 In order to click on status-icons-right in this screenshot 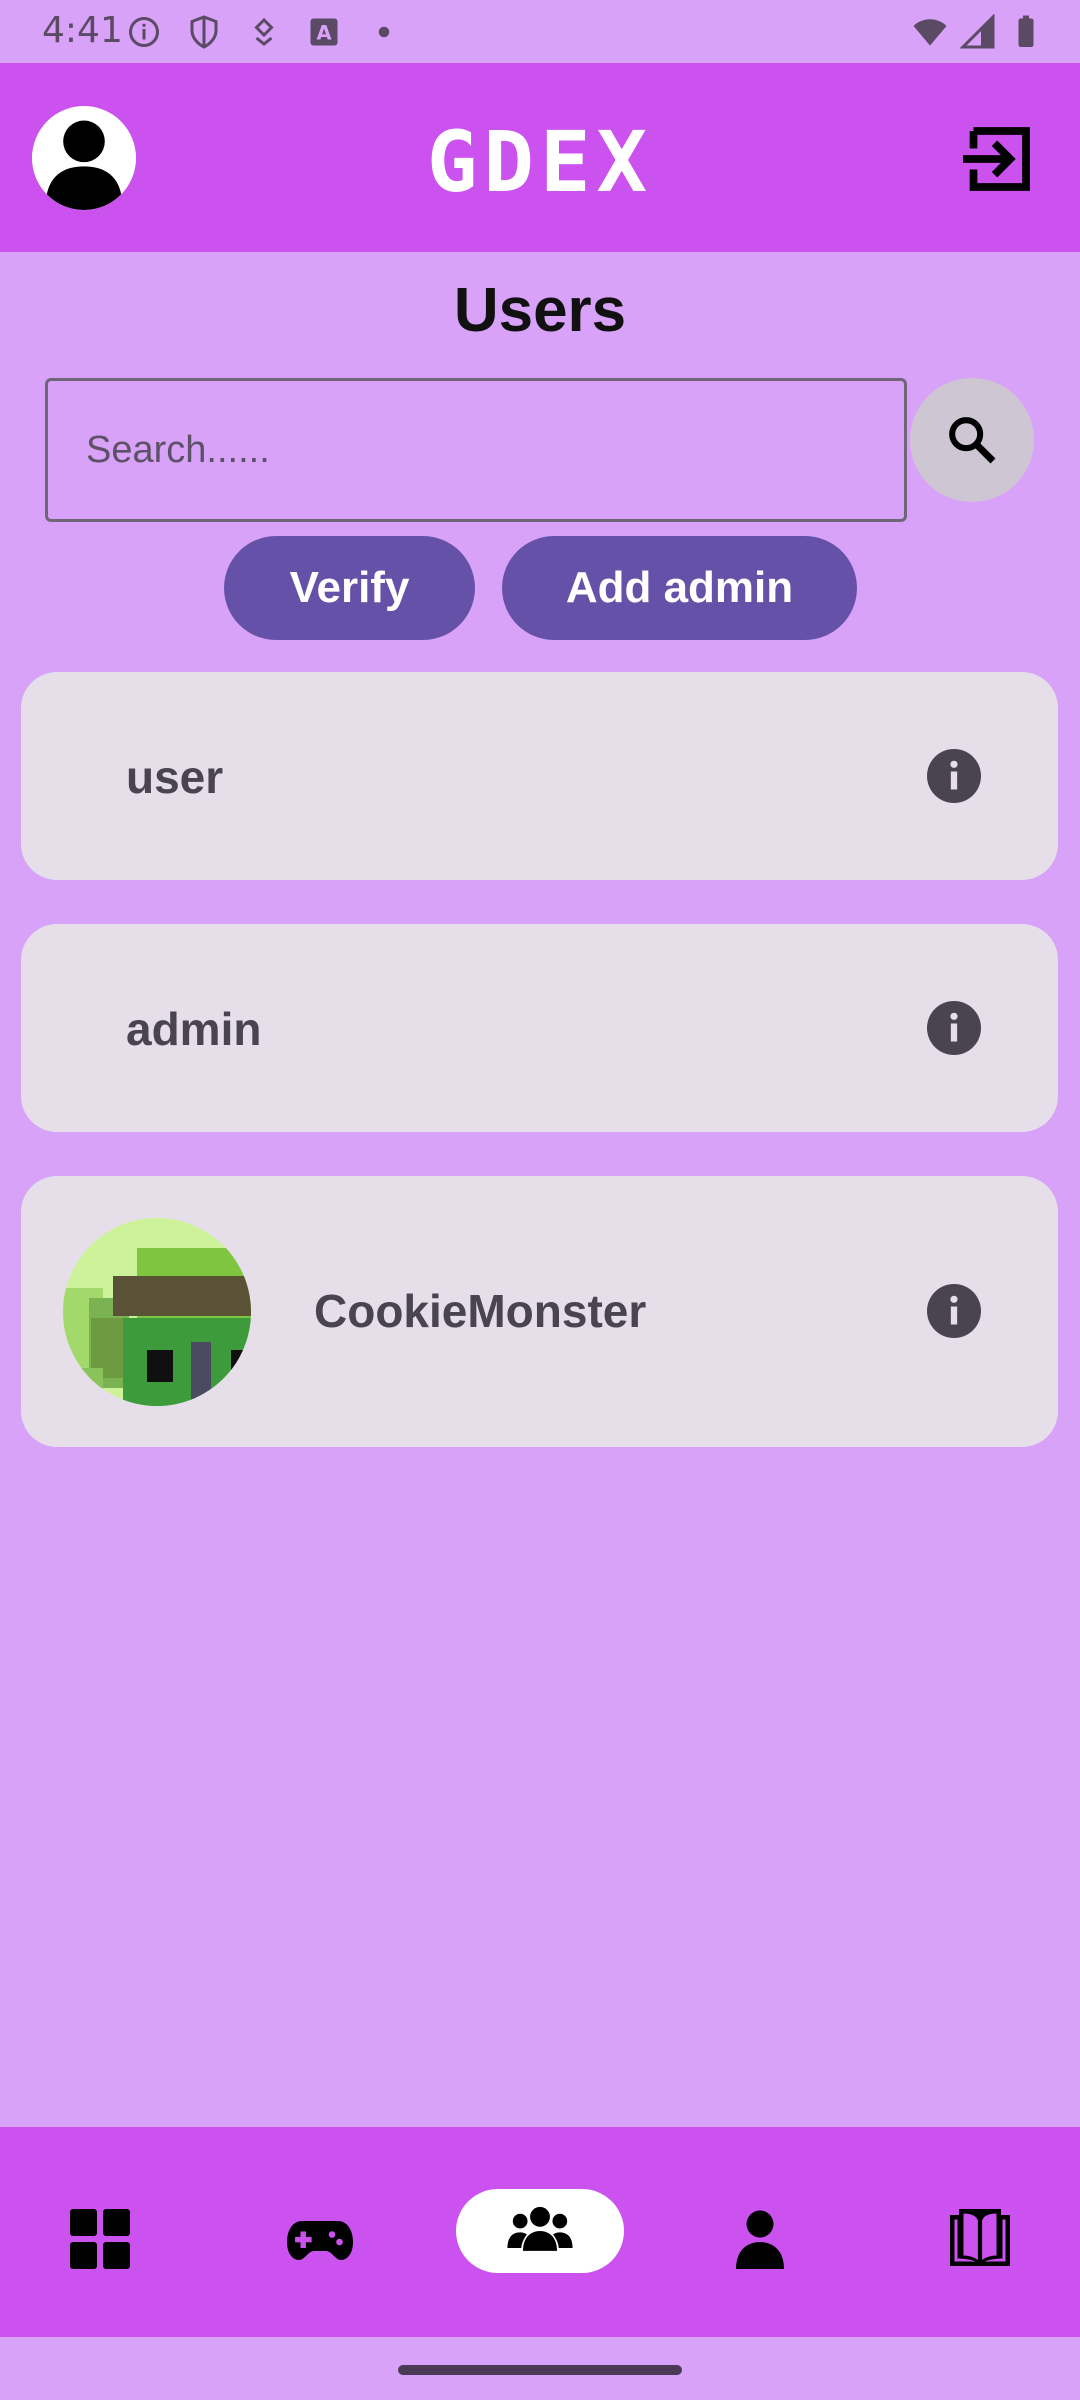, I will do `click(978, 32)`.